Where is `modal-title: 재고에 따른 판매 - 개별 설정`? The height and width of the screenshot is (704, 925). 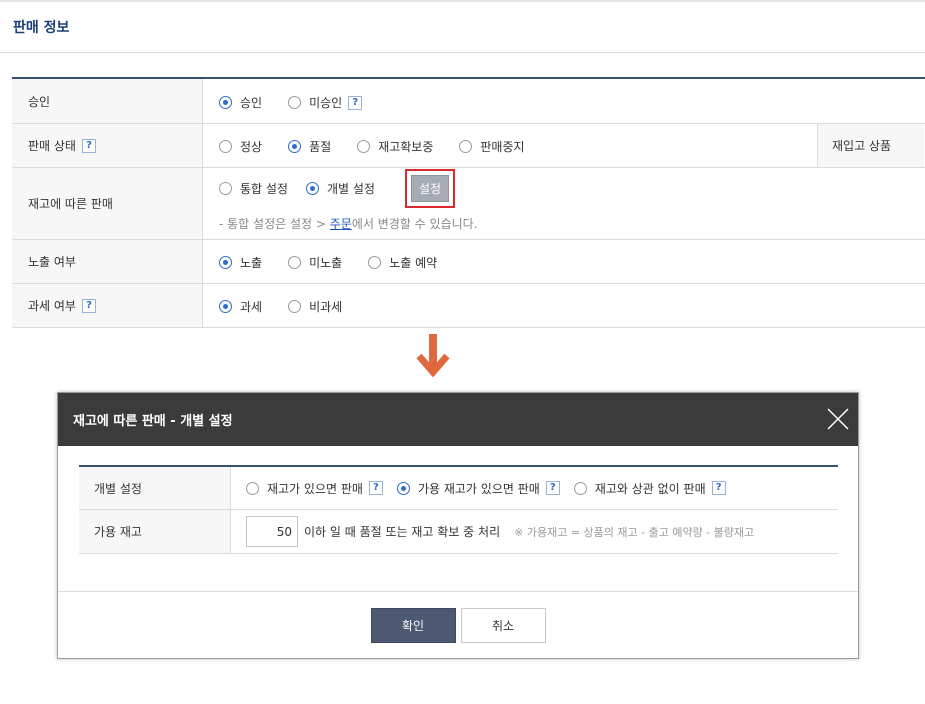 modal-title: 재고에 따른 판매 - 개별 설정 is located at coordinates (153, 421).